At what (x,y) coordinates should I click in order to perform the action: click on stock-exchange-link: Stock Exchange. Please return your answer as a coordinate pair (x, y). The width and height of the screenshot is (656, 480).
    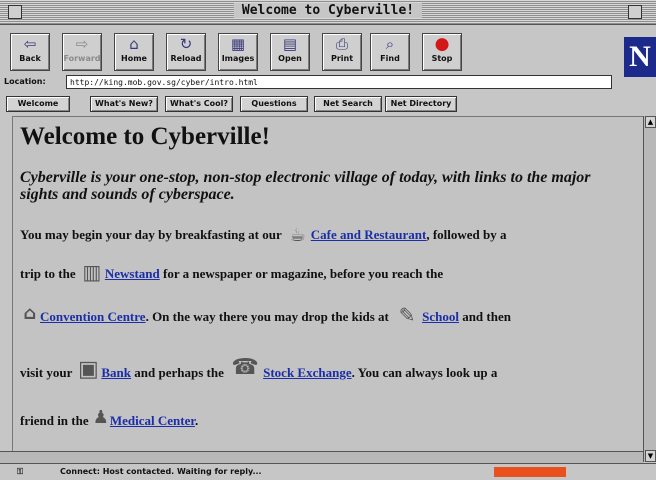
    Looking at the image, I should click on (307, 372).